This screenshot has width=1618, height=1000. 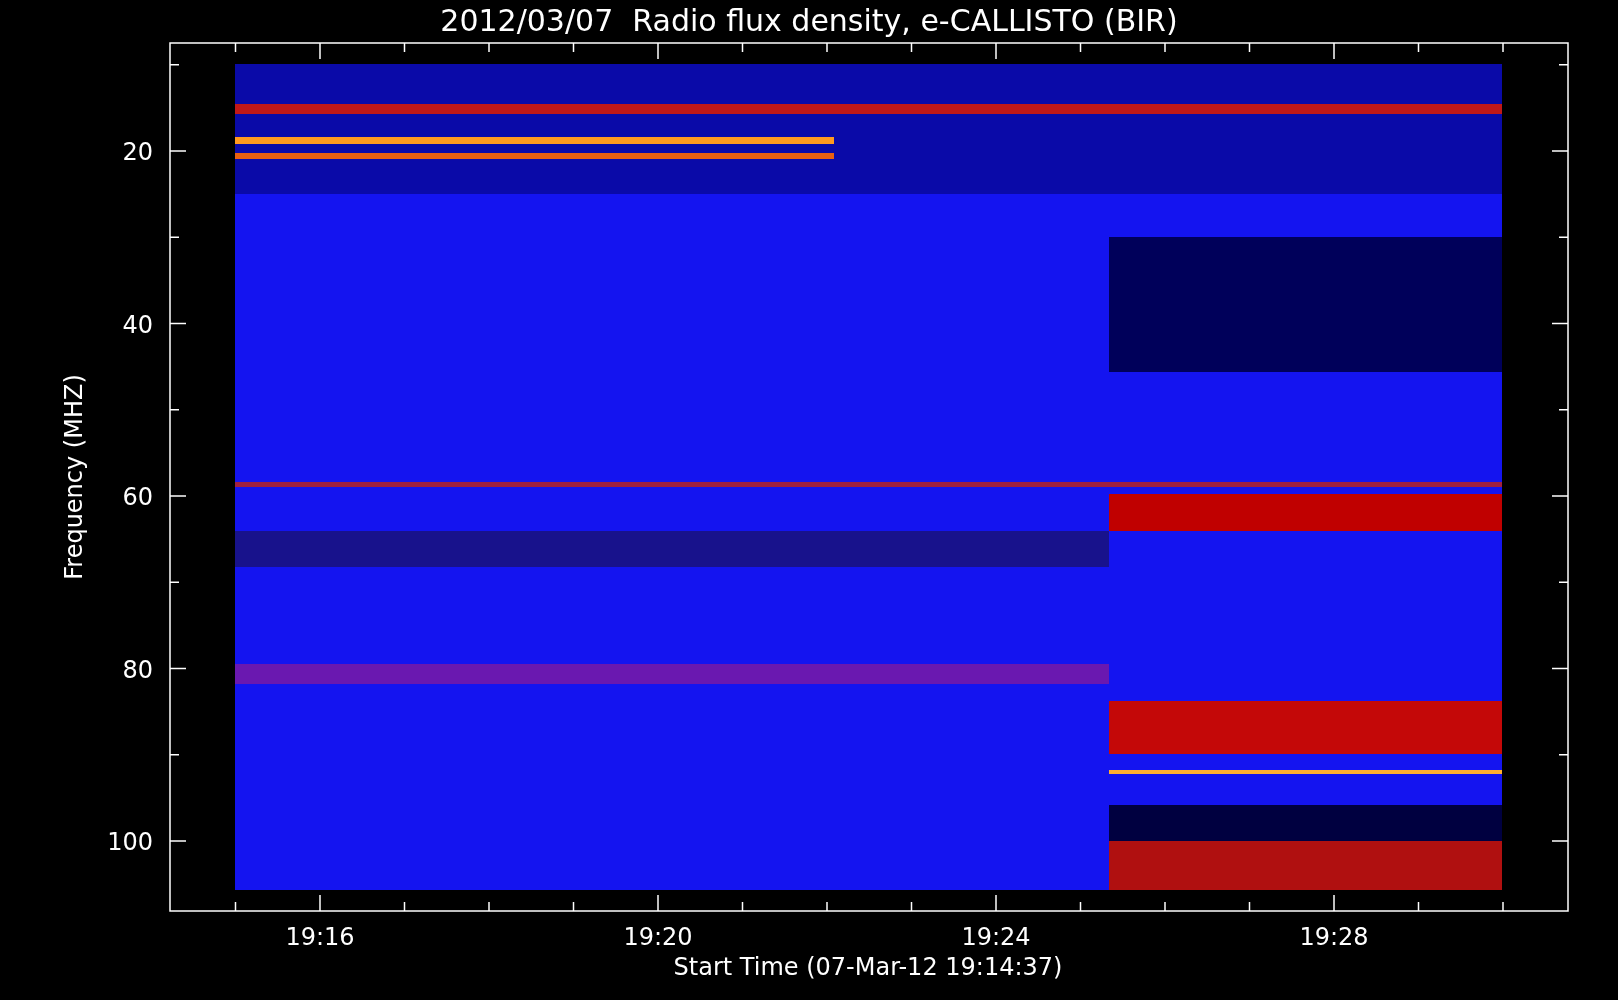 What do you see at coordinates (130, 842) in the screenshot?
I see `y-tick-label: 100` at bounding box center [130, 842].